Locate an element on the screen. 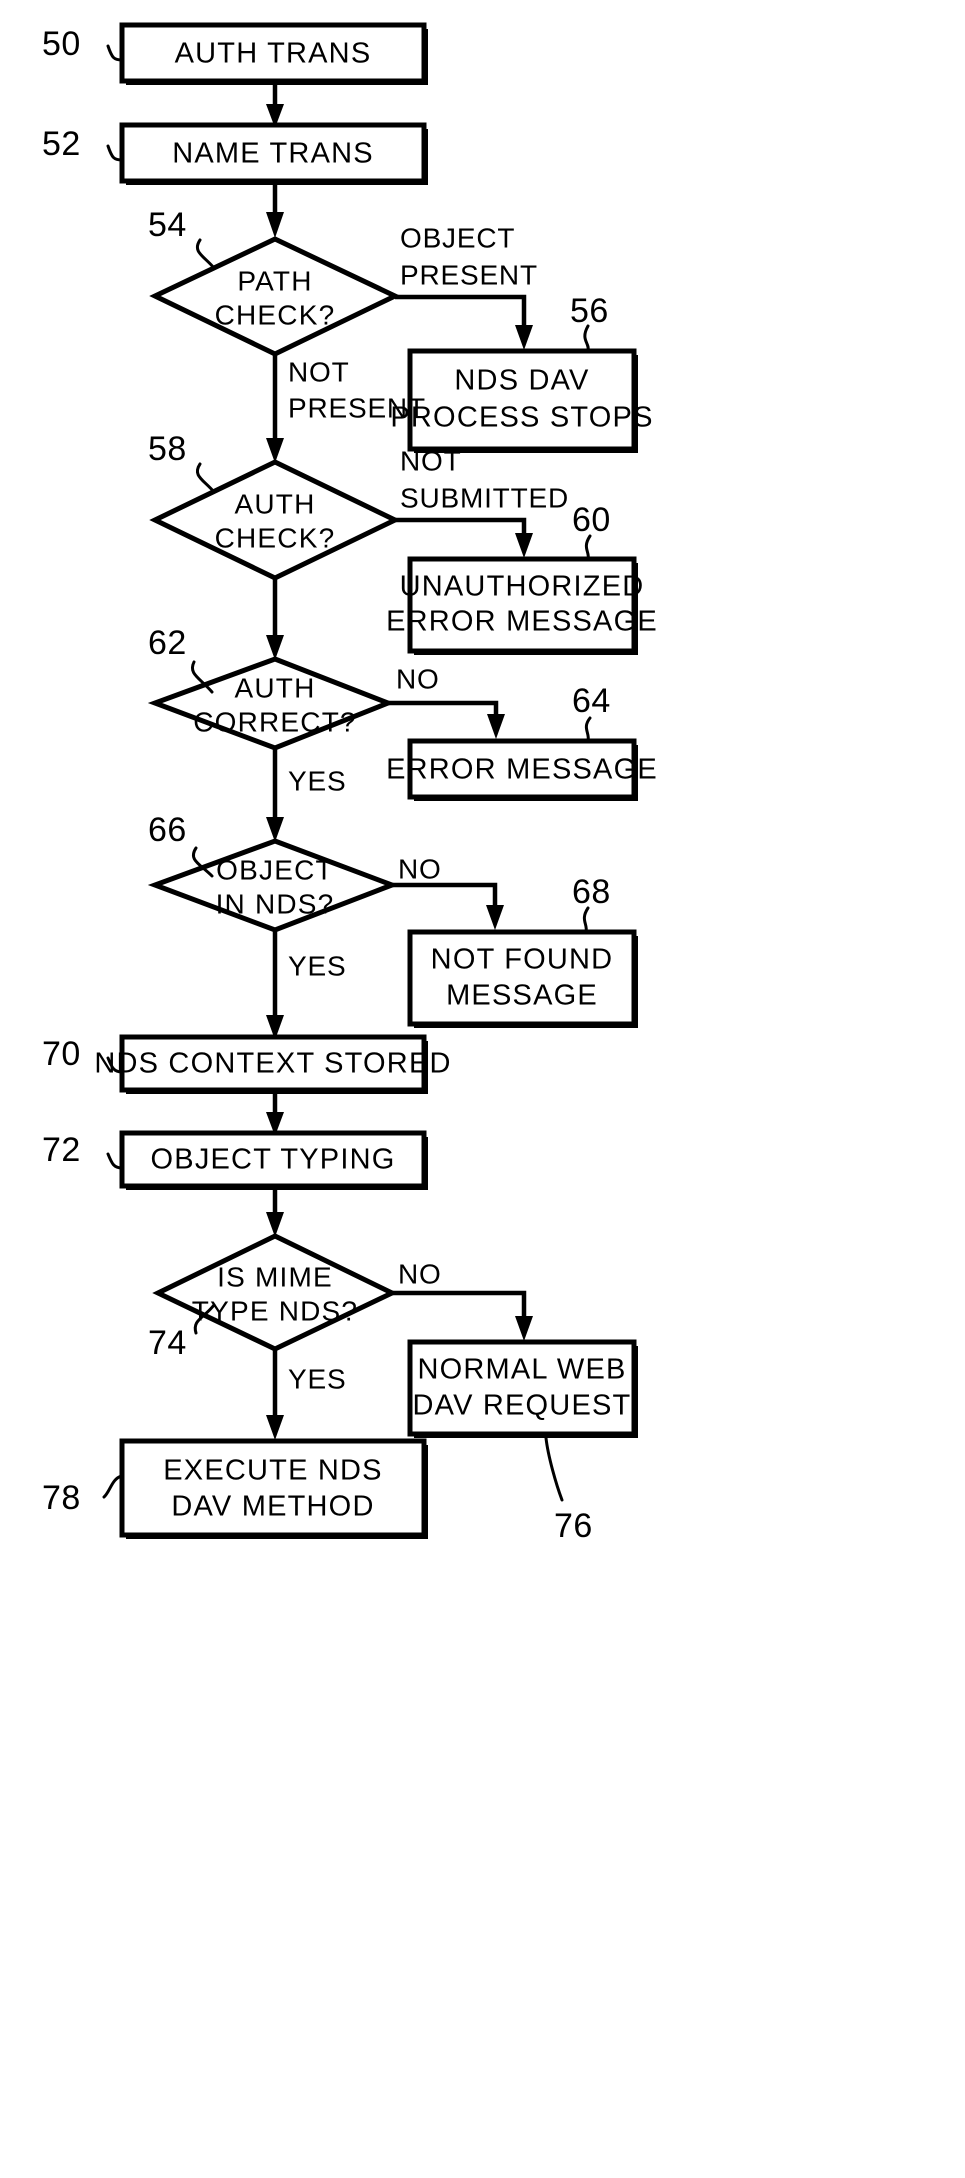 This screenshot has width=965, height=2178. ref-number-76: 76 is located at coordinates (573, 1526).